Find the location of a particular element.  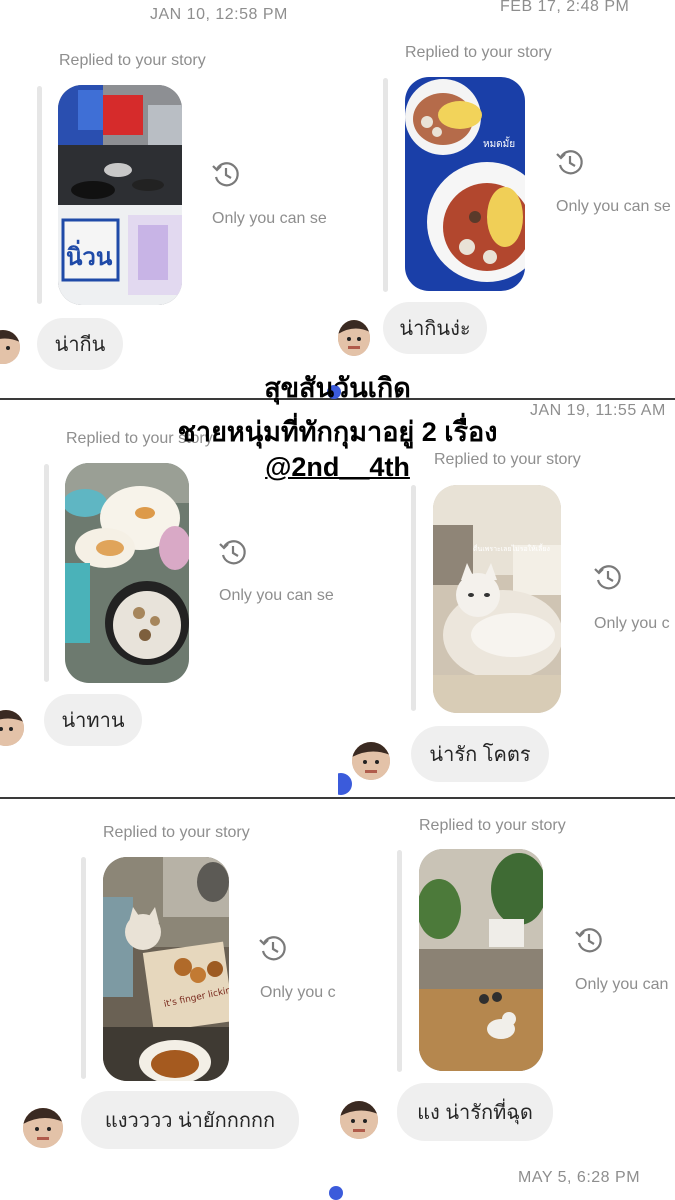

timestamp: FEB 17, 2:48 PM is located at coordinates (565, 7).